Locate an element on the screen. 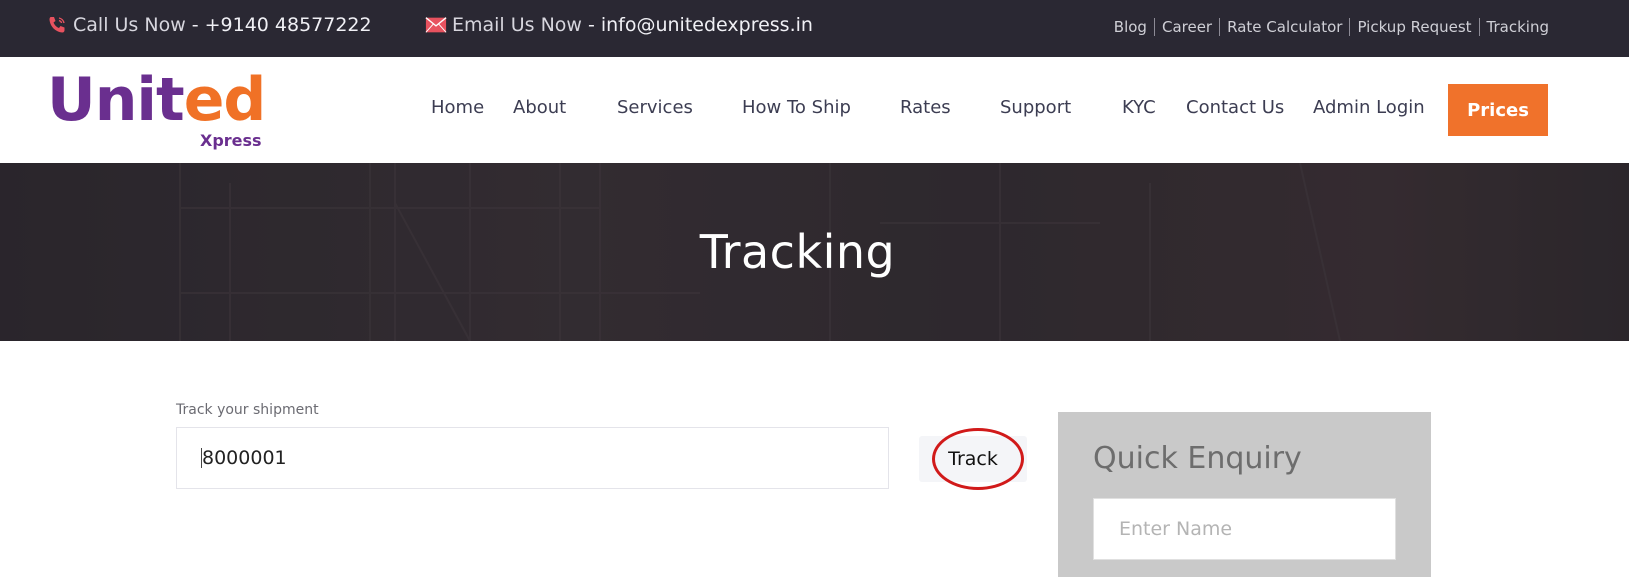 The height and width of the screenshot is (577, 1629). prices-button: Prices is located at coordinates (1498, 110).